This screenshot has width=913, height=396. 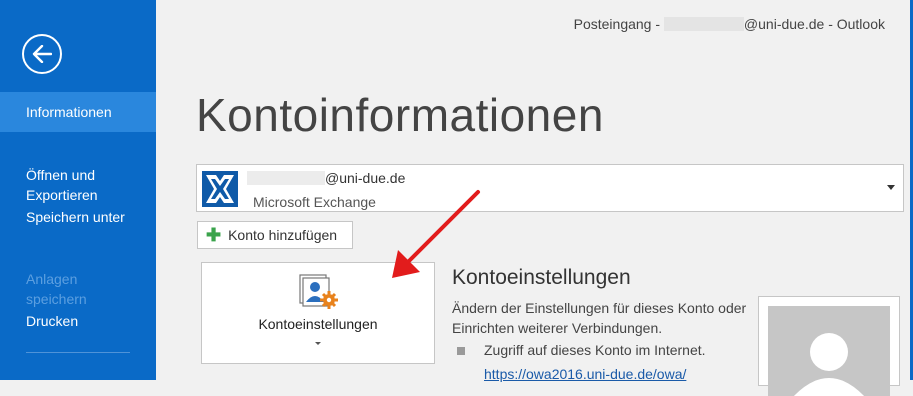 I want to click on nav-item-label: Anlagen speichern, so click(x=56, y=289).